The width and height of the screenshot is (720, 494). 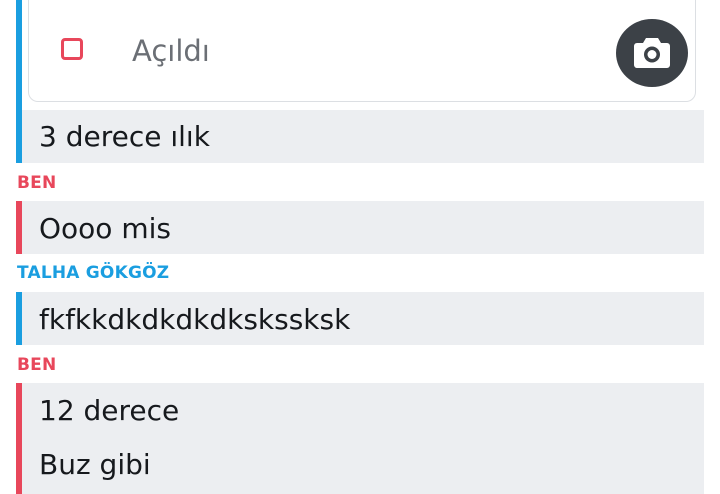 I want to click on message-text: Oooo mis, so click(x=105, y=228).